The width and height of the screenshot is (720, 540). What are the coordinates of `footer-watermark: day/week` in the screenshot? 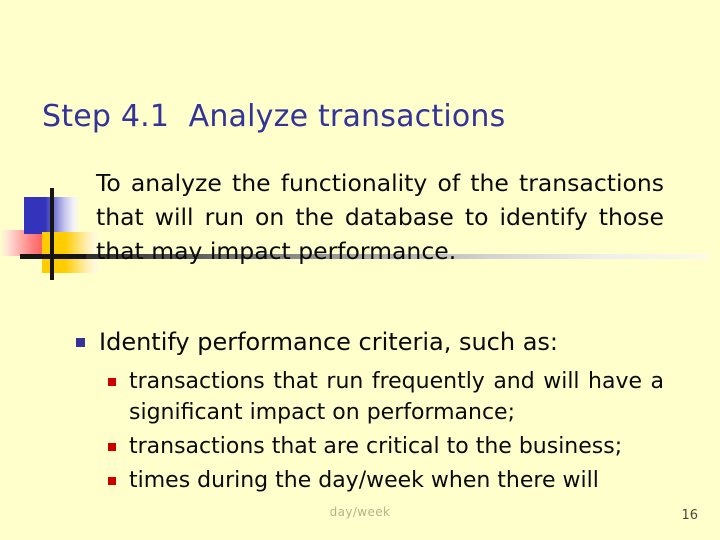 It's located at (360, 512).